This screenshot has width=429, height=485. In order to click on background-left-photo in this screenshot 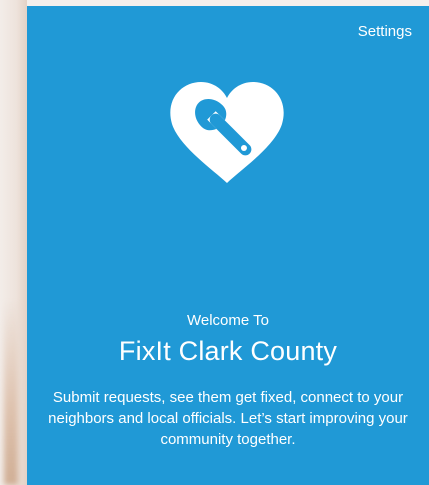, I will do `click(13, 242)`.